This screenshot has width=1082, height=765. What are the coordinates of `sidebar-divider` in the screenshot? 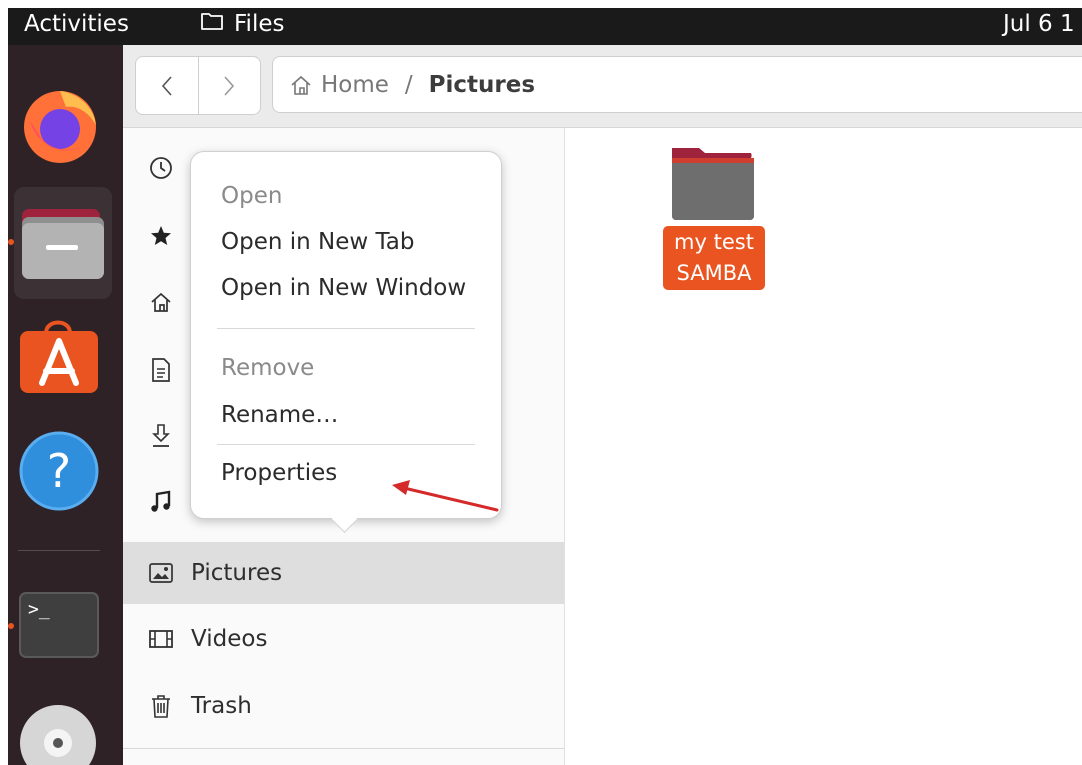 It's located at (343, 748).